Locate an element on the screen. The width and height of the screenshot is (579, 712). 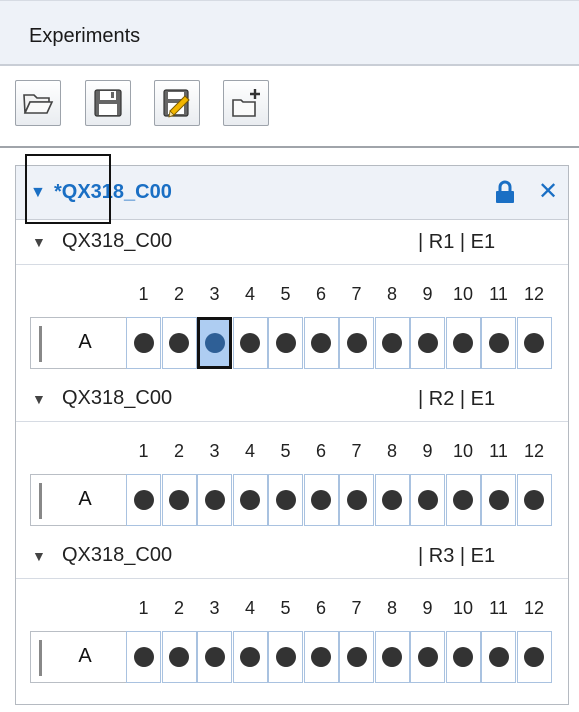
plate-run-tag: | R3 | E1 is located at coordinates (457, 556).